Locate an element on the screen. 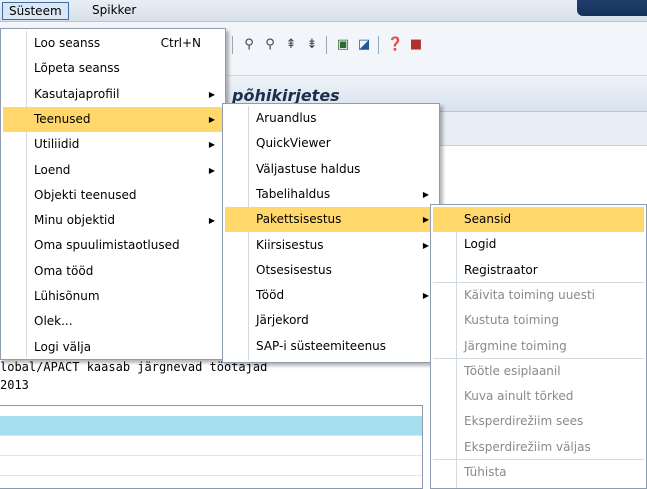  menu-item-label: Töötle esiplaanil is located at coordinates (512, 370).